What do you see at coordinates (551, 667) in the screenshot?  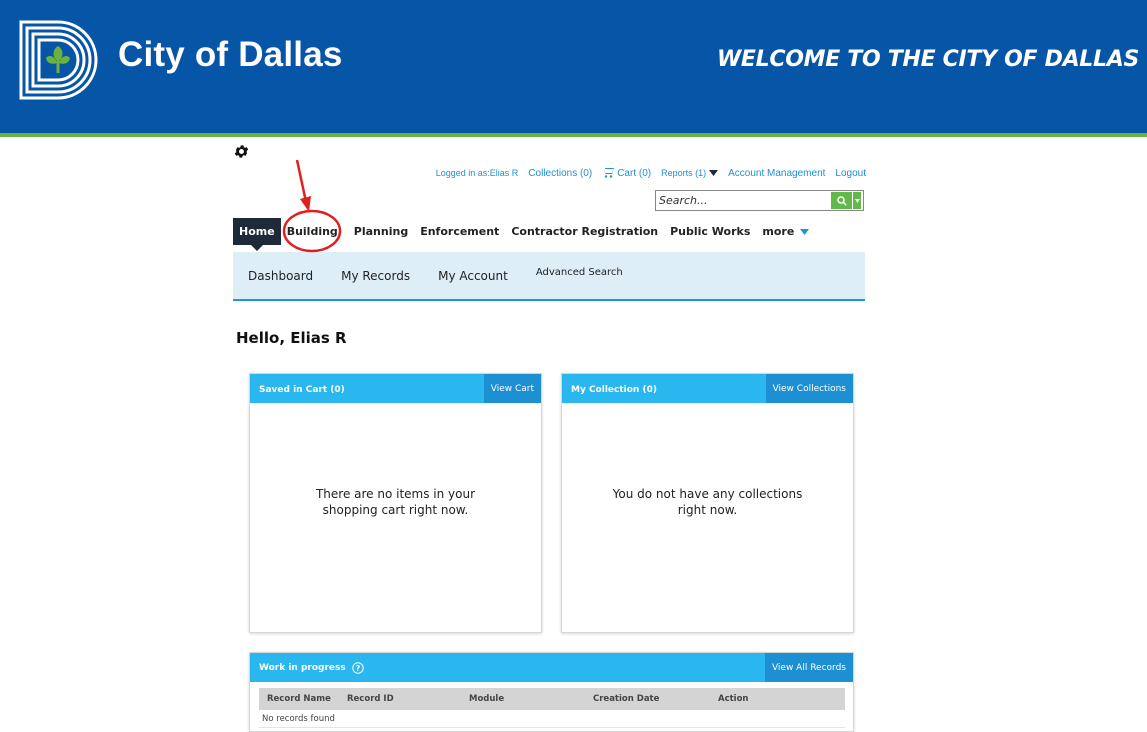 I see `wip-panel-header: Work in progress ? View All Records` at bounding box center [551, 667].